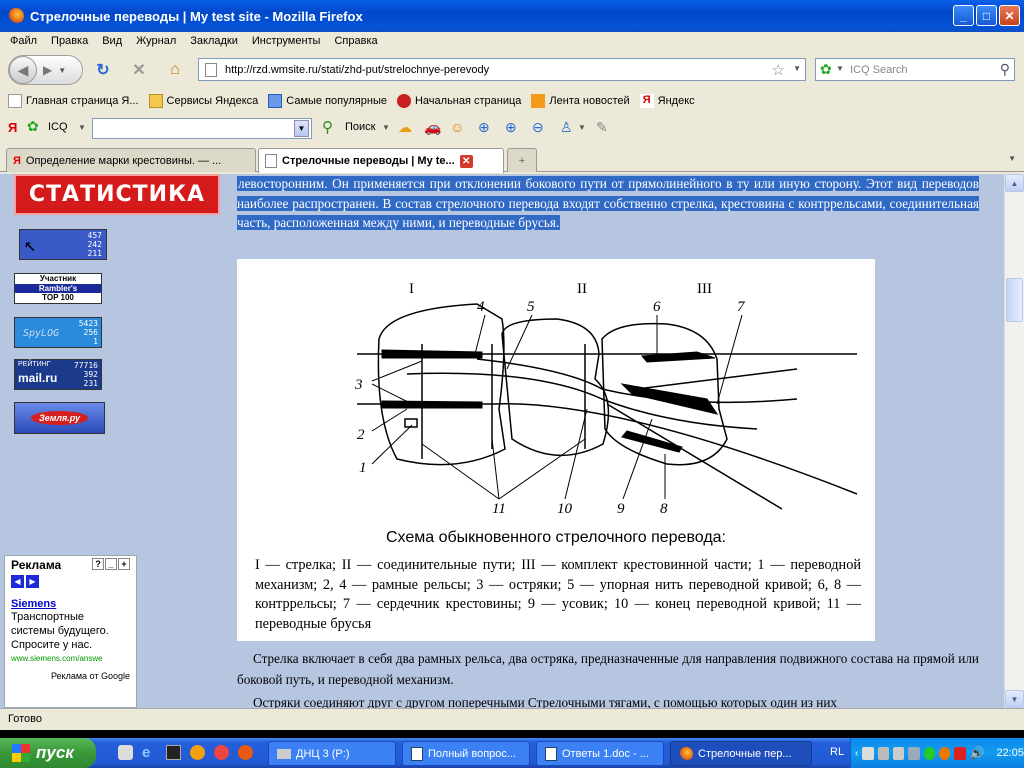 The width and height of the screenshot is (1024, 768). What do you see at coordinates (522, 160) in the screenshot?
I see `new-tab-button: +` at bounding box center [522, 160].